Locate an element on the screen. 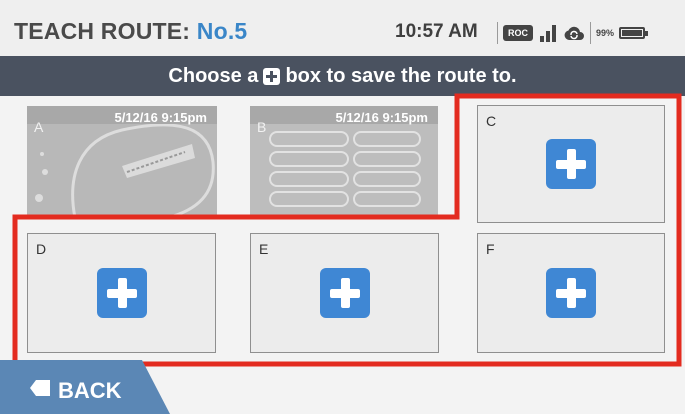 The image size is (685, 414). roc-icon: ROC is located at coordinates (518, 33).